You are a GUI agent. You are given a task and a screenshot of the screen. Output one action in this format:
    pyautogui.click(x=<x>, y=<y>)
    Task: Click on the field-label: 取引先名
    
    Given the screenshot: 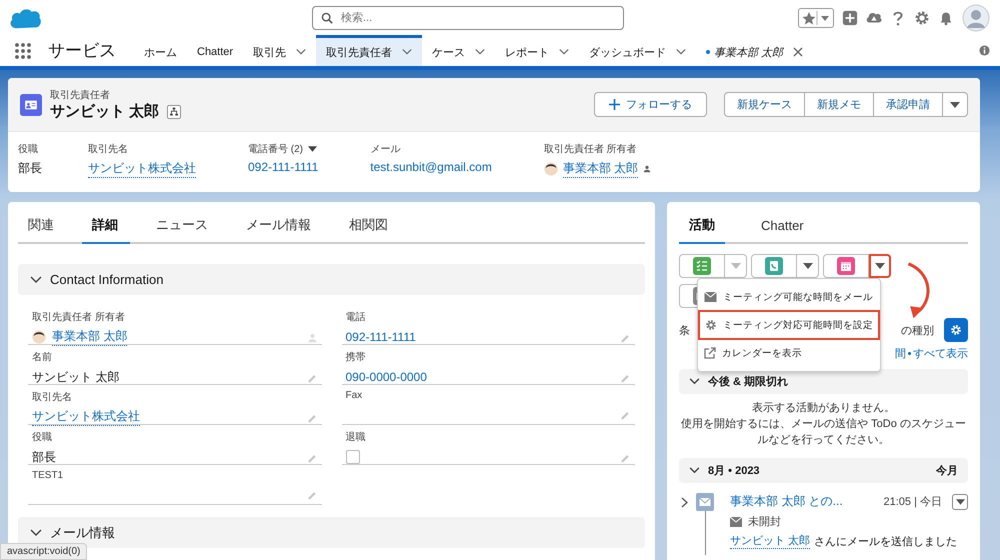 What is the action you would take?
    pyautogui.click(x=52, y=397)
    